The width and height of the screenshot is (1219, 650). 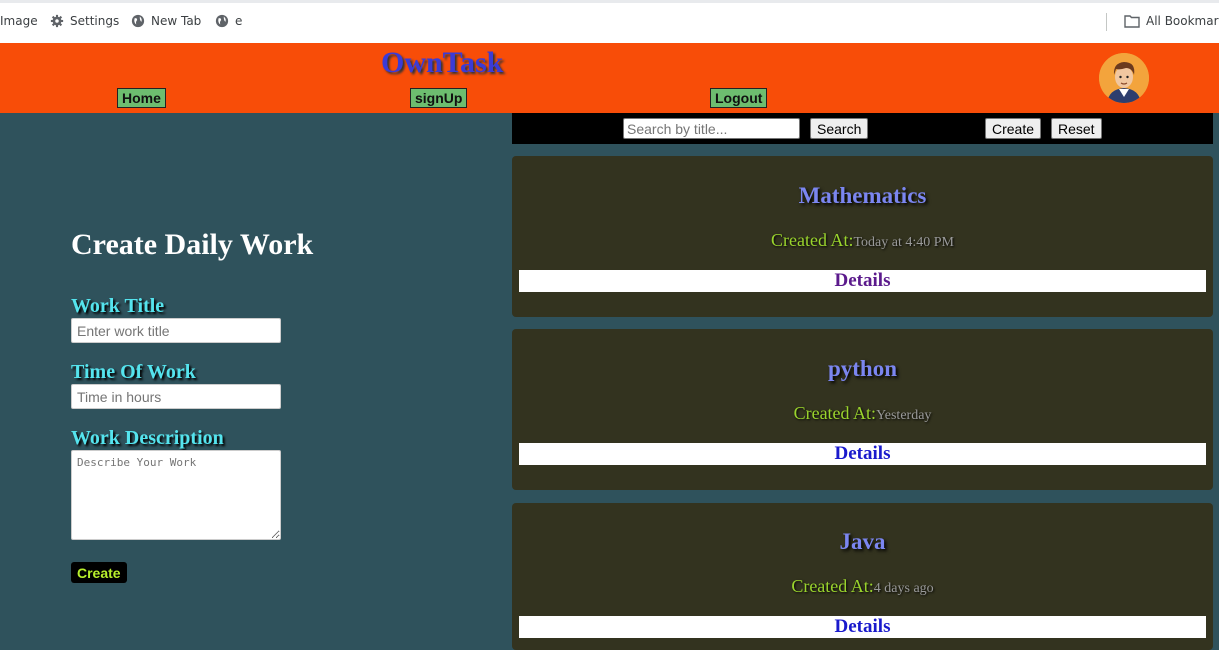 I want to click on card-created: Created At:Yesterday, so click(x=862, y=413).